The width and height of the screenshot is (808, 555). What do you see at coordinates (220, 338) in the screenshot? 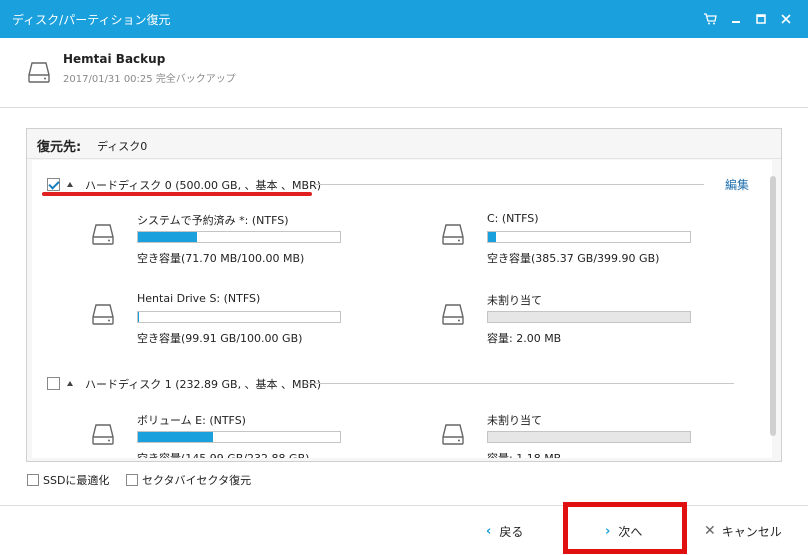
I see `partition-capacity: 空き容量(99.91 GB/100.00 GB)` at bounding box center [220, 338].